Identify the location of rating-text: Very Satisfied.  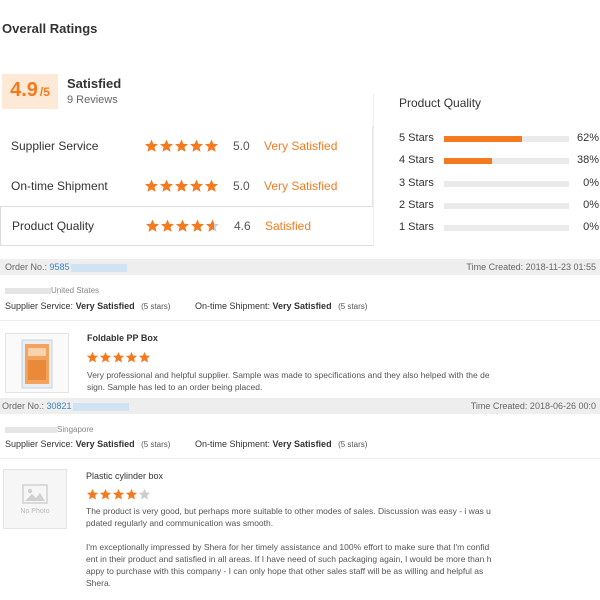
(301, 146).